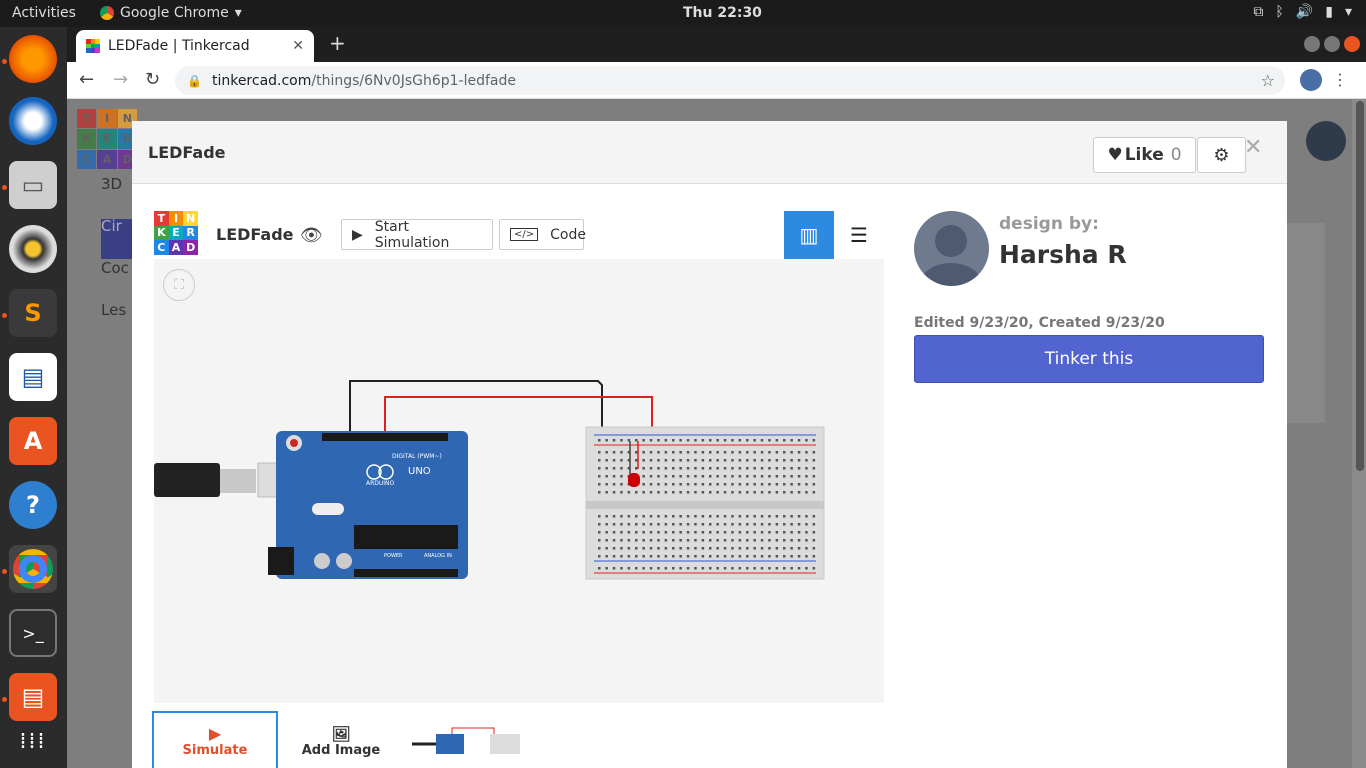  Describe the element at coordinates (1360, 286) in the screenshot. I see `scrollbar-thumb` at that location.